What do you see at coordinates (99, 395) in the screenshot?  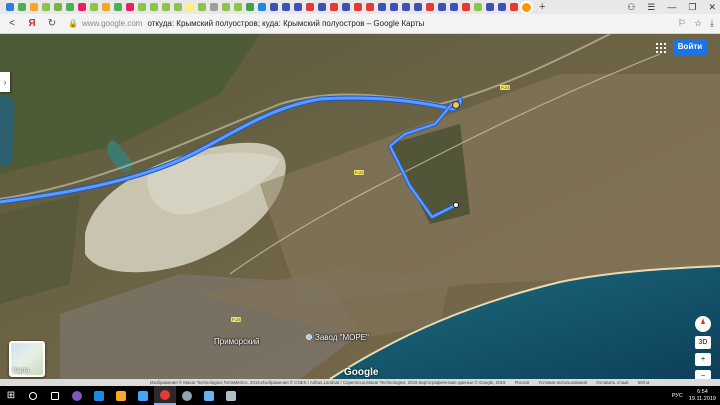 I see `edge-icon` at bounding box center [99, 395].